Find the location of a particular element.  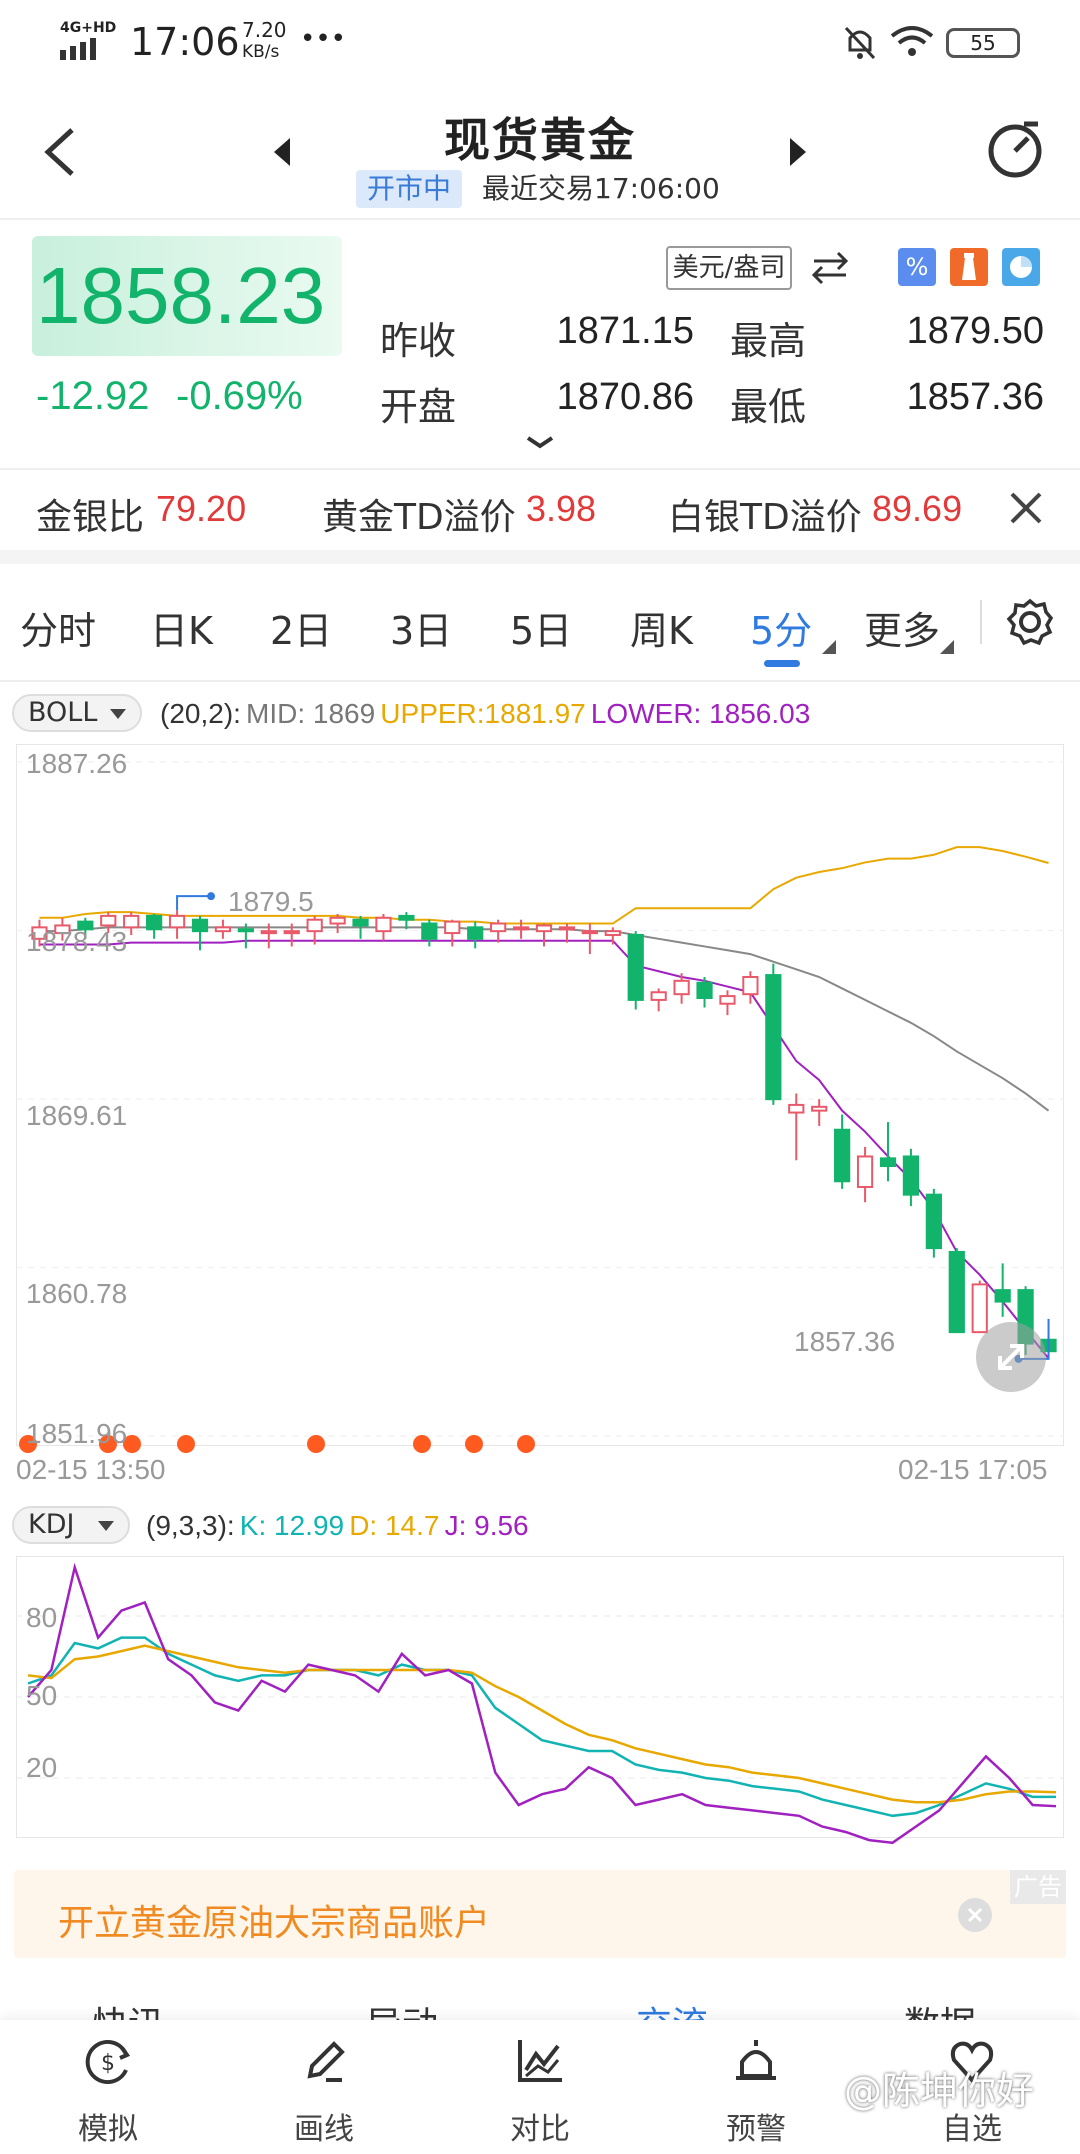

compare-icon is located at coordinates (540, 2062).